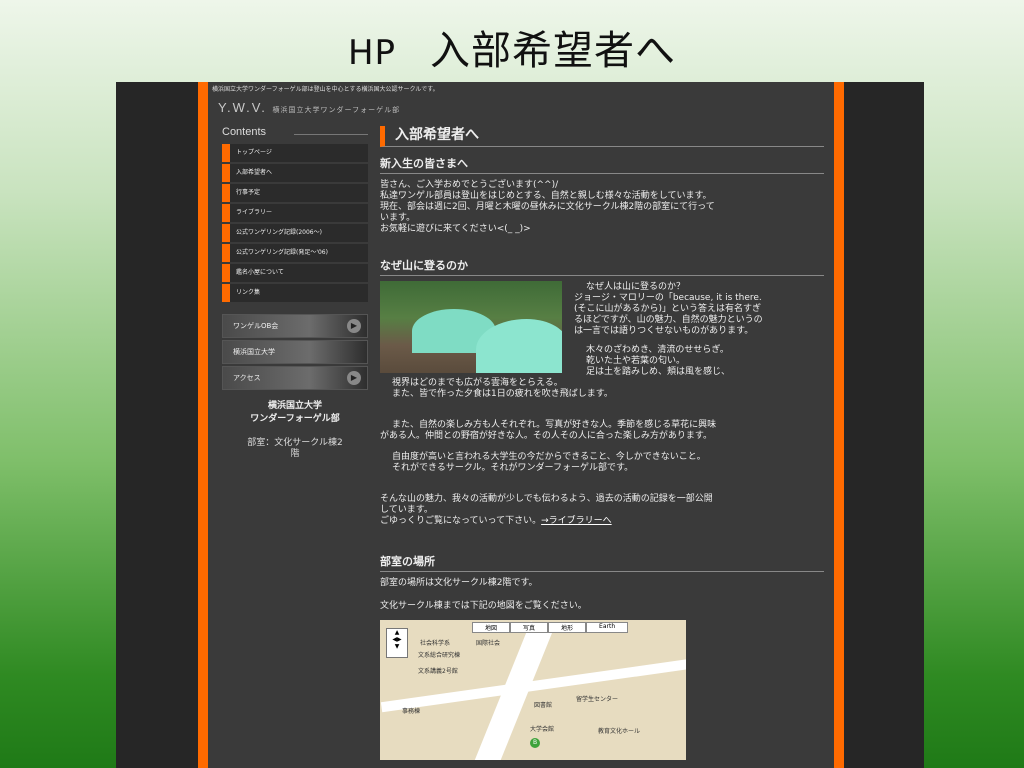  I want to click on map-type-tabs: 地図 写真 地形 Earth, so click(550, 627).